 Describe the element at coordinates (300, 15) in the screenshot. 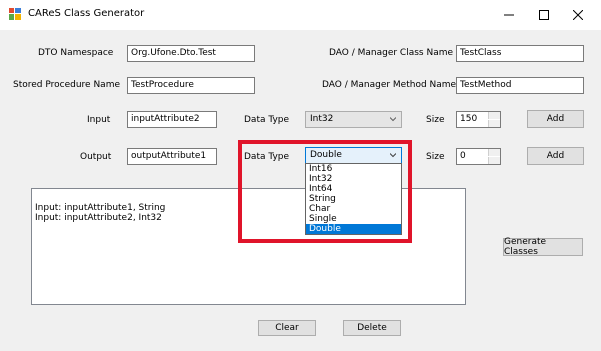

I see `title-bar: CAReS Class Generator` at that location.